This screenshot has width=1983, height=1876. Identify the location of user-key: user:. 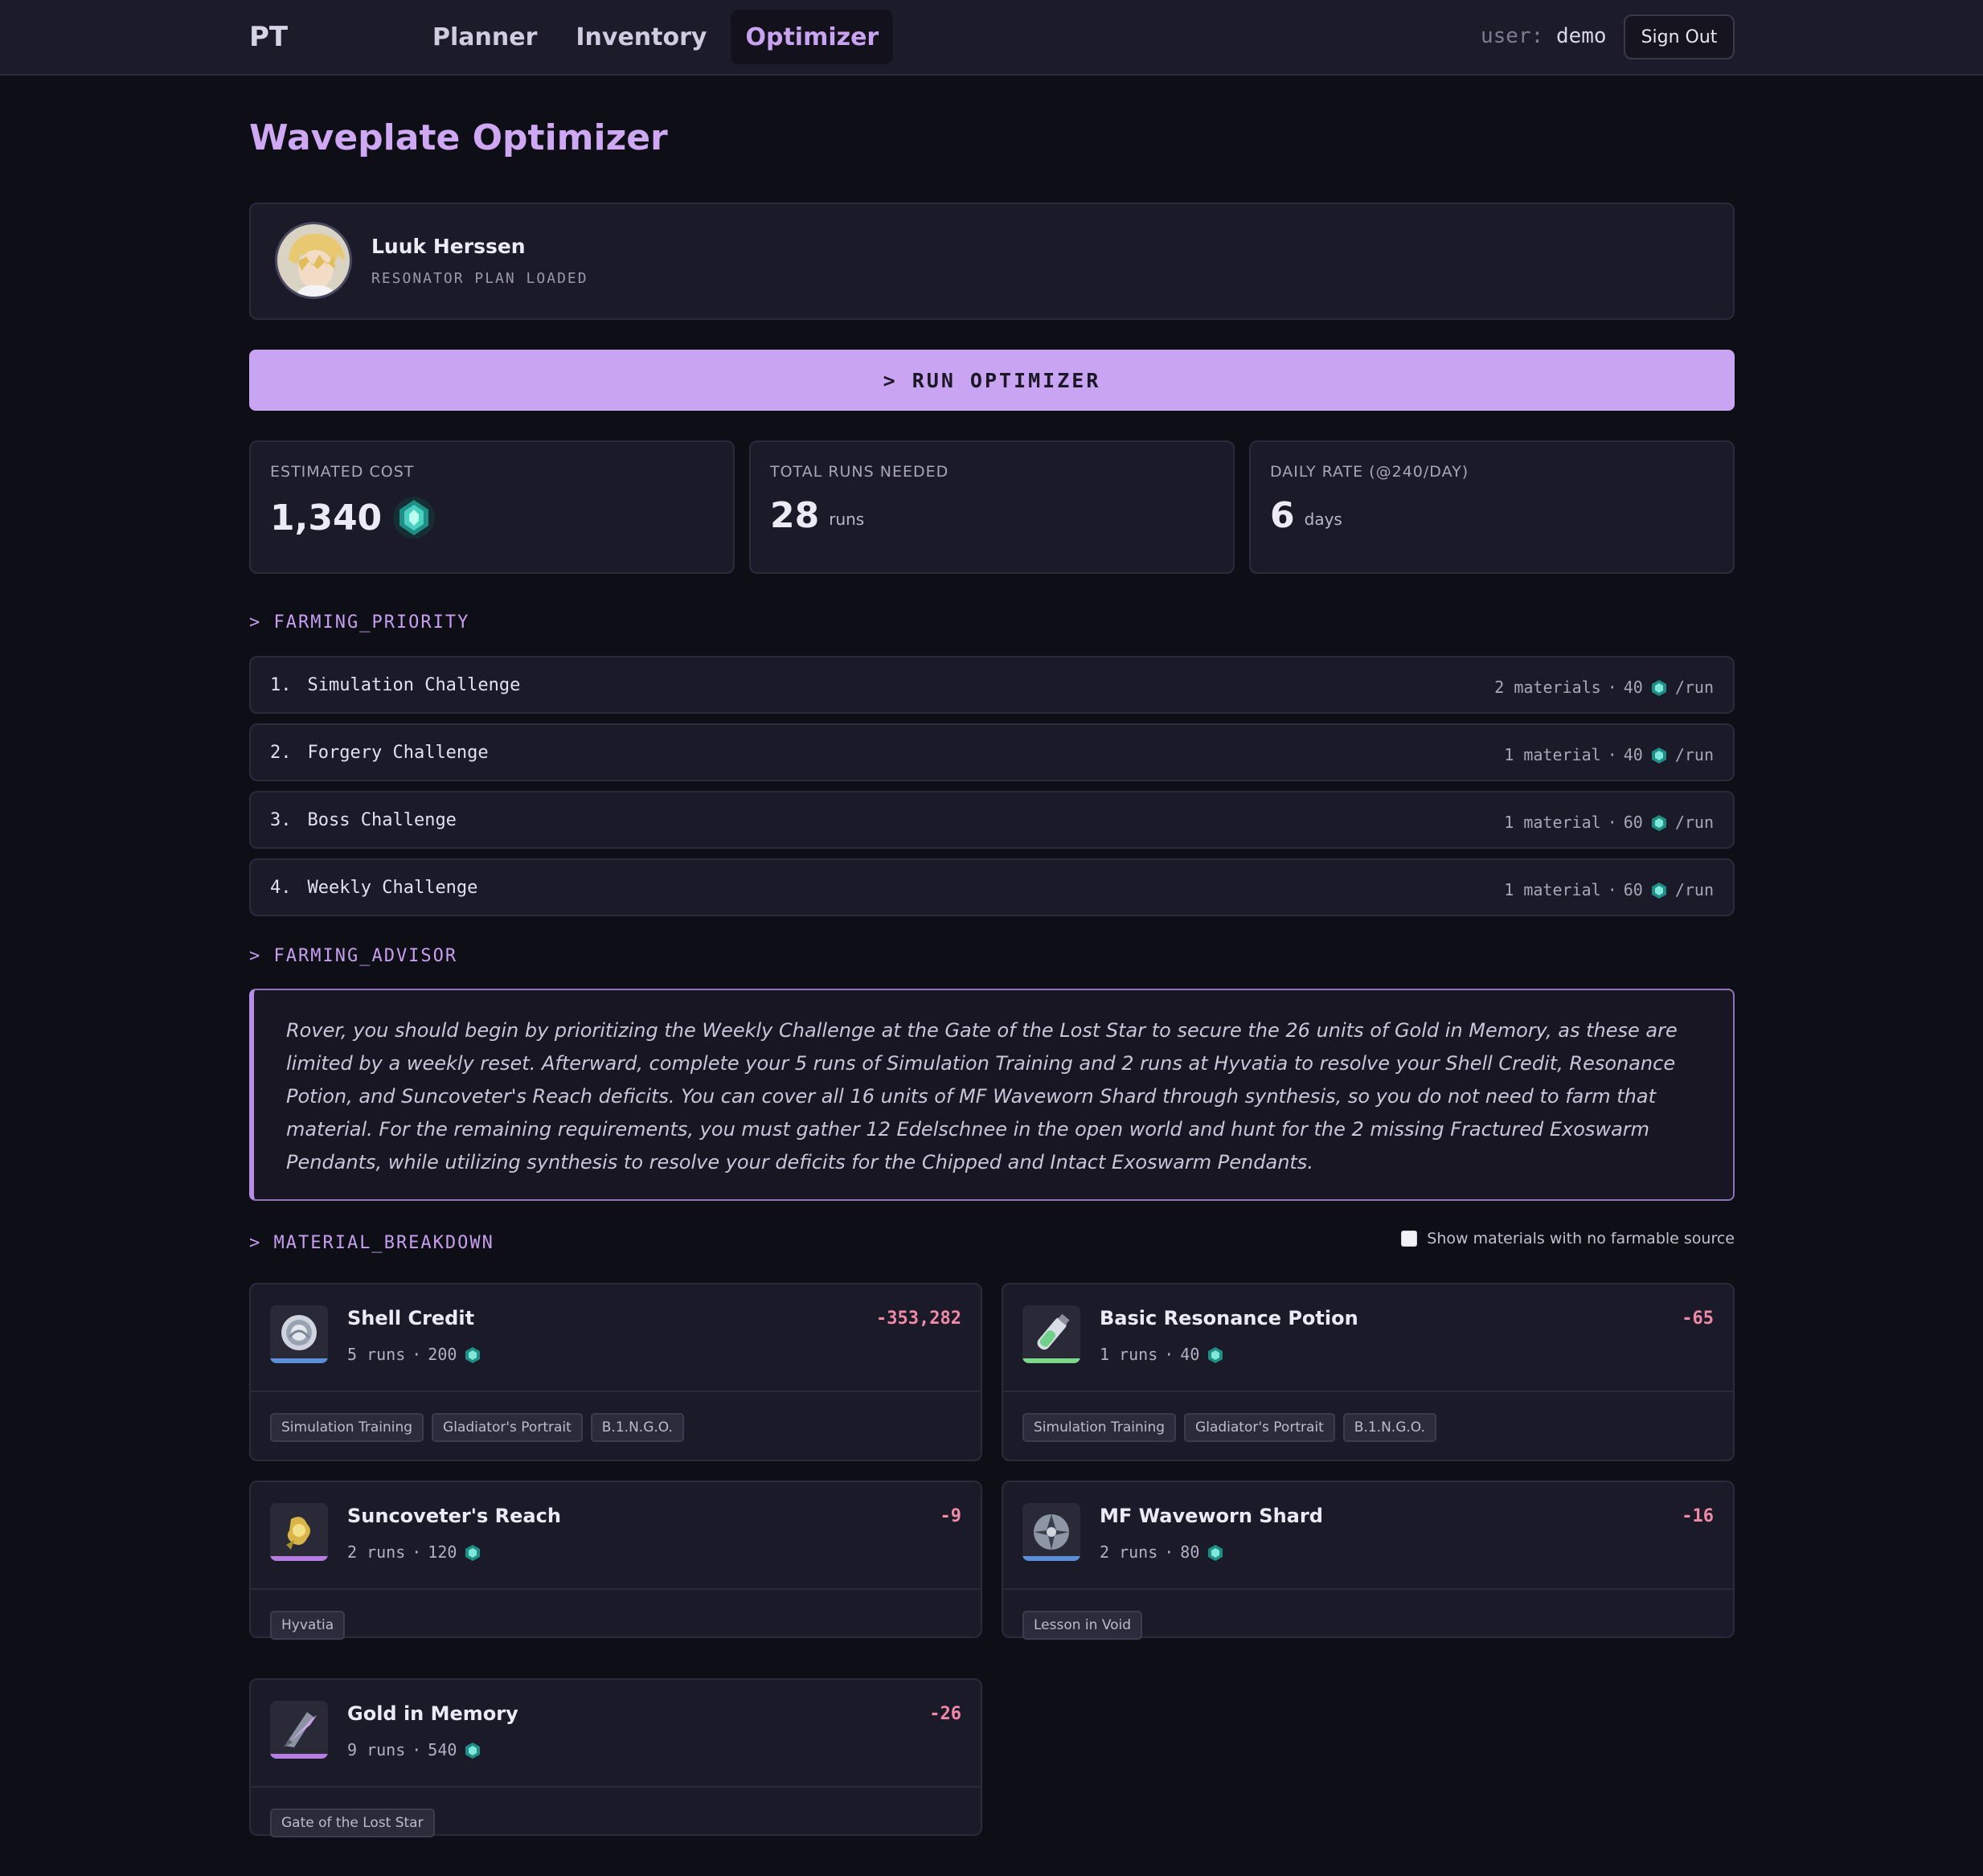
(1512, 36).